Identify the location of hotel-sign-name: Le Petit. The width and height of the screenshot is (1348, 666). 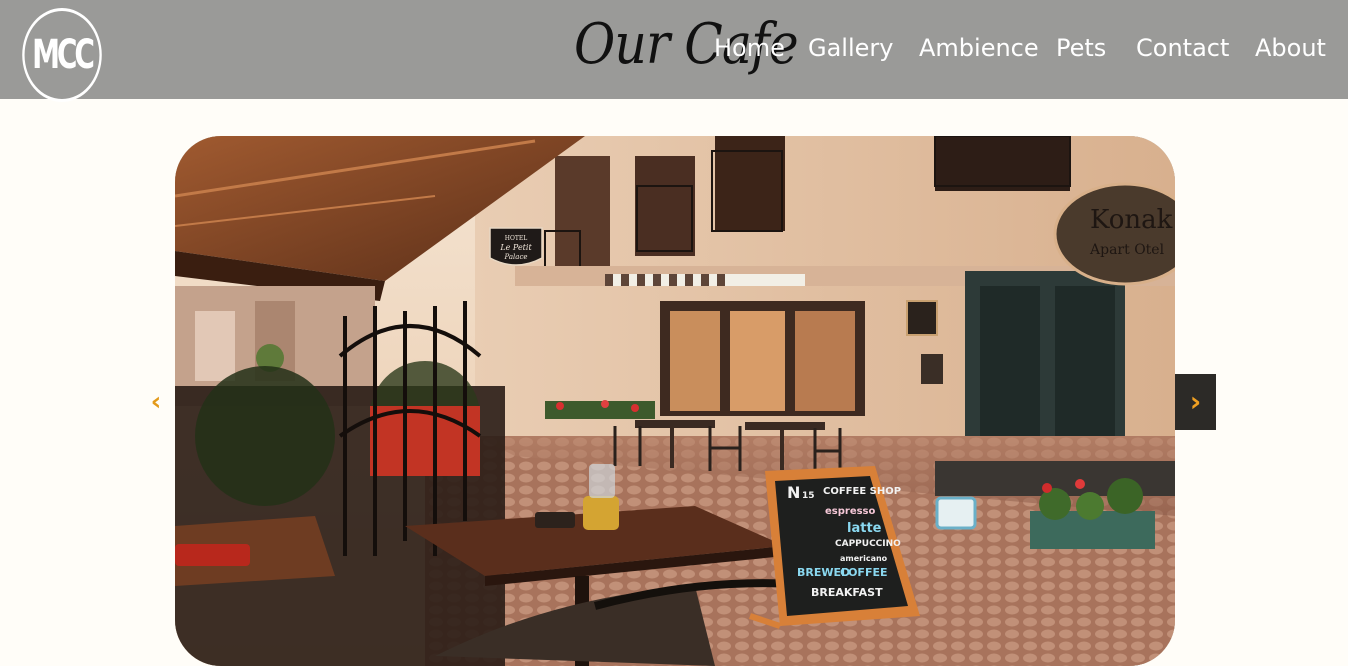
(515, 247).